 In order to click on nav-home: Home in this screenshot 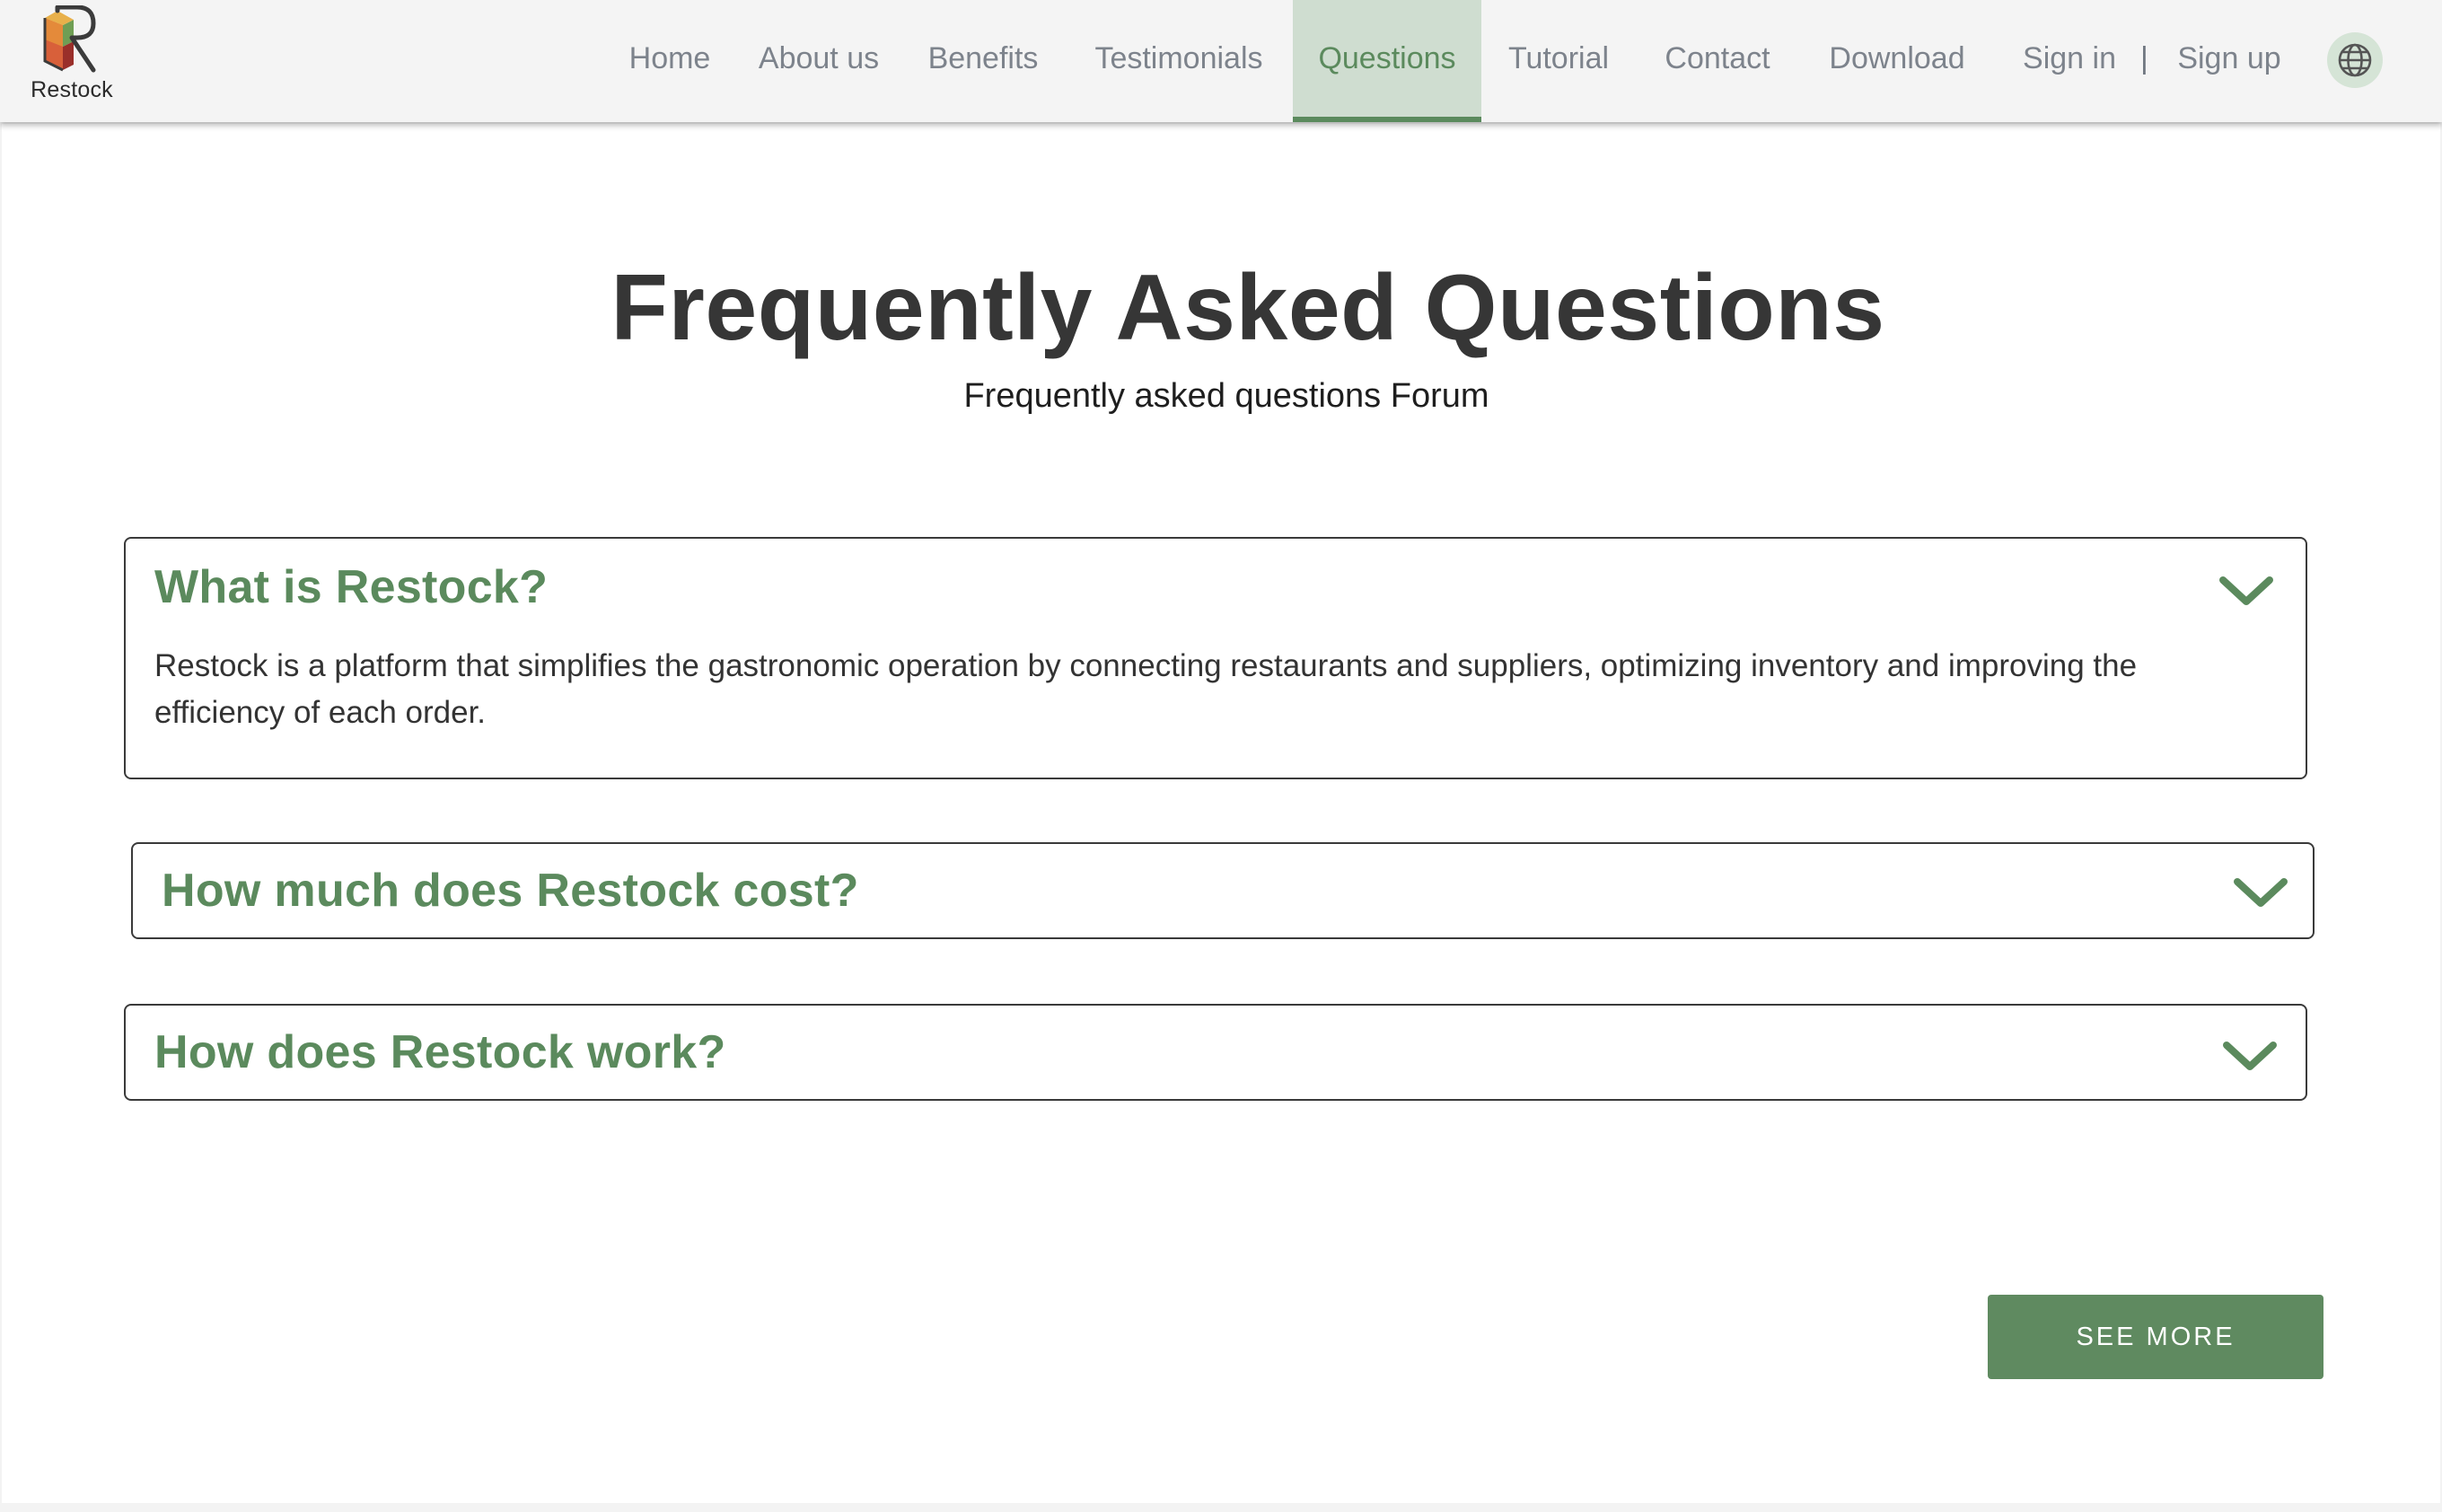, I will do `click(670, 61)`.